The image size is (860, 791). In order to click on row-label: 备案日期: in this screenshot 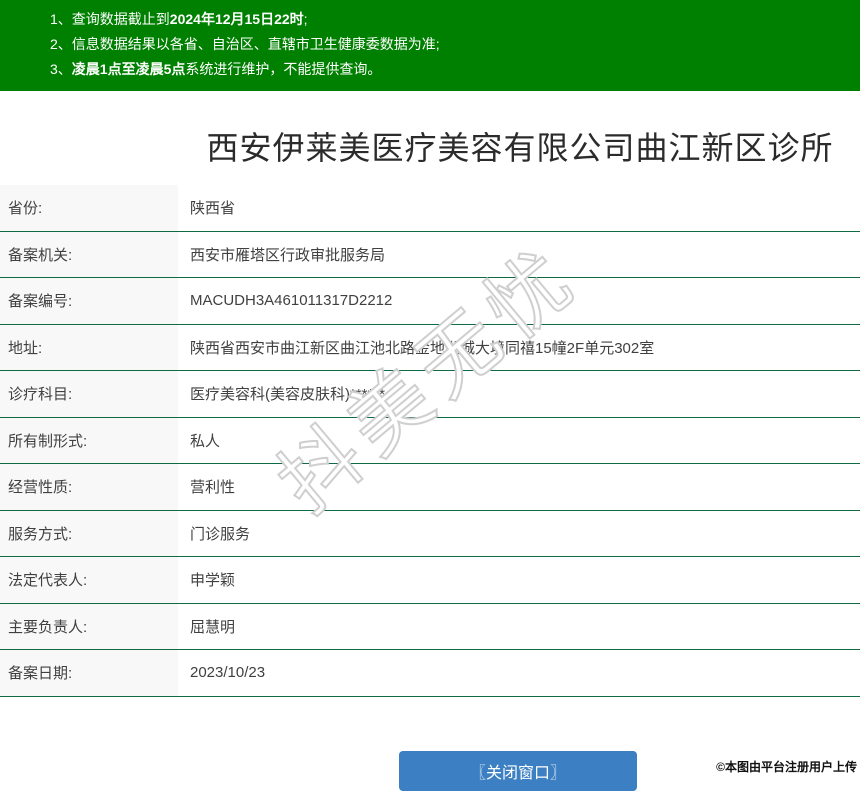, I will do `click(89, 673)`.